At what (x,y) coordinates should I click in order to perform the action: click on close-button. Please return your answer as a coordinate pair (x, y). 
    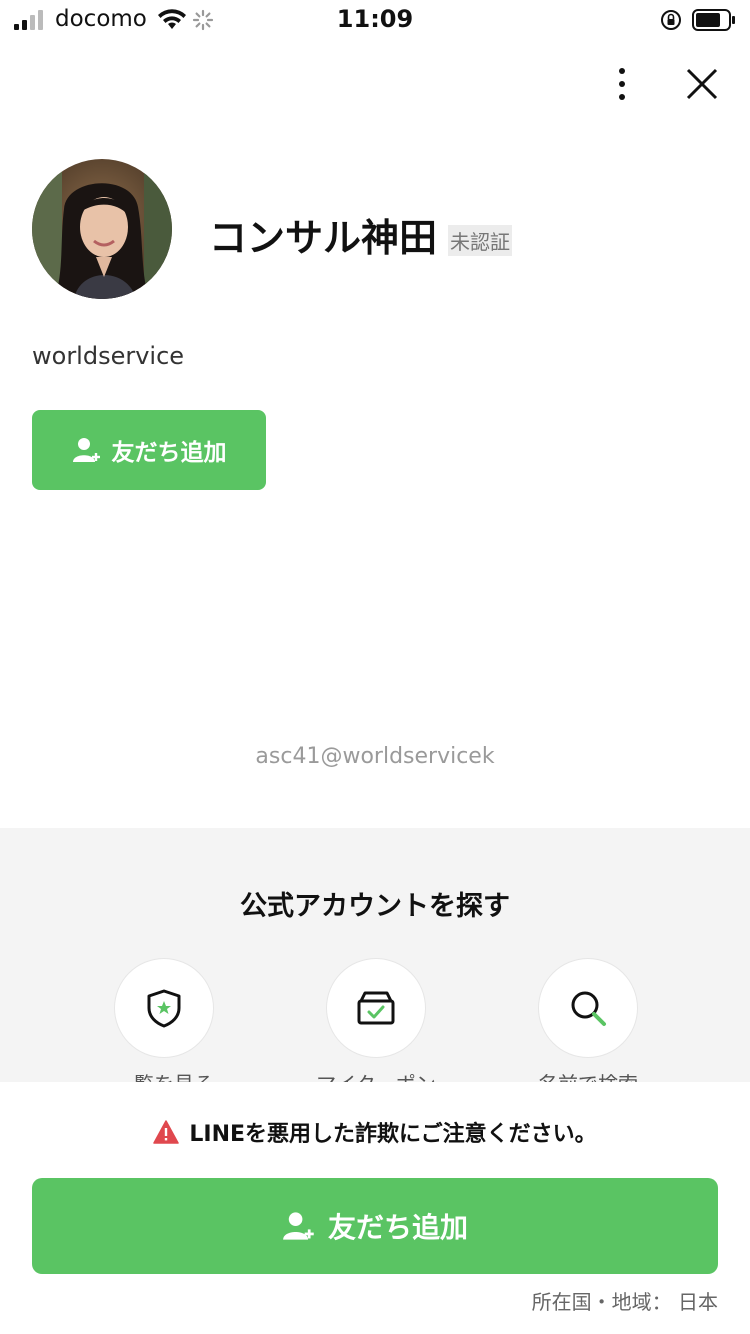
    Looking at the image, I should click on (702, 84).